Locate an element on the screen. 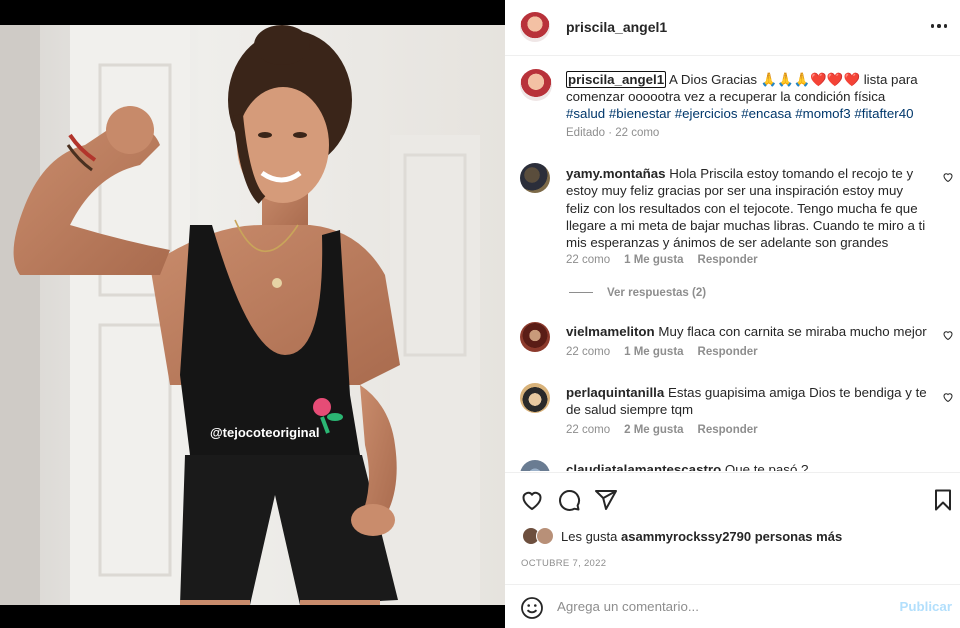 This screenshot has width=960, height=628. likes-prefix: Les gusta is located at coordinates (591, 536).